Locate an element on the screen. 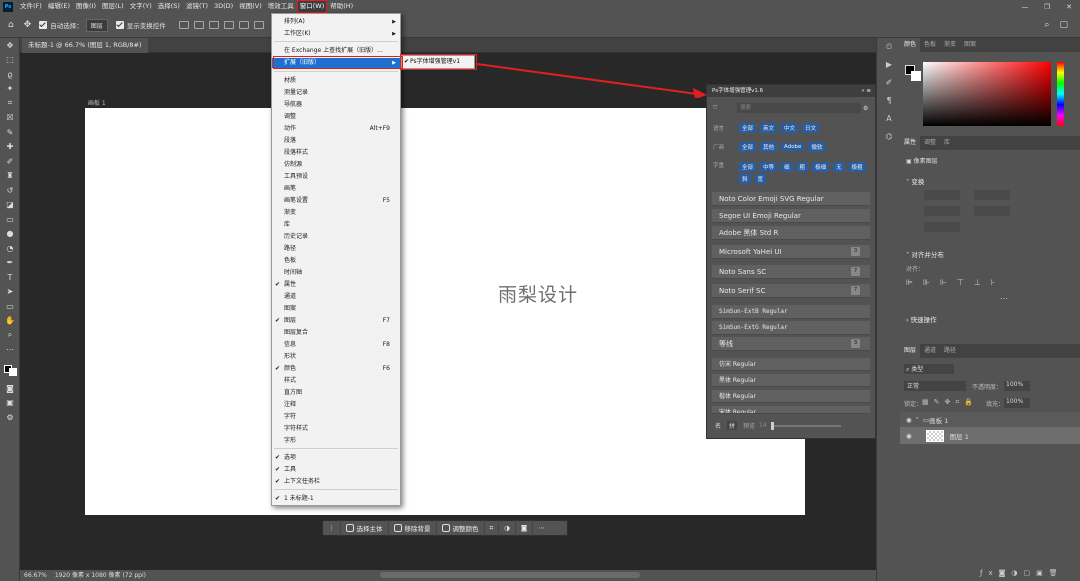  window-menu-item: 工作区(K) ▶ is located at coordinates (336, 34).